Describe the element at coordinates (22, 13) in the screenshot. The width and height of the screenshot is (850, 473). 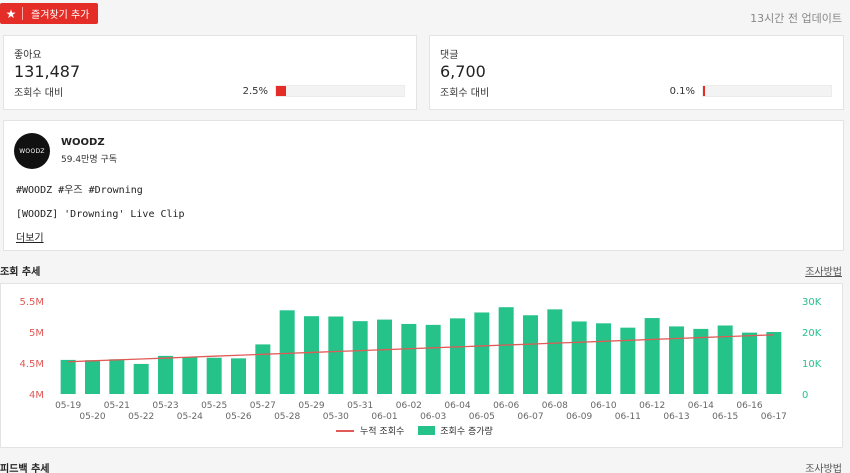
I see `divider` at that location.